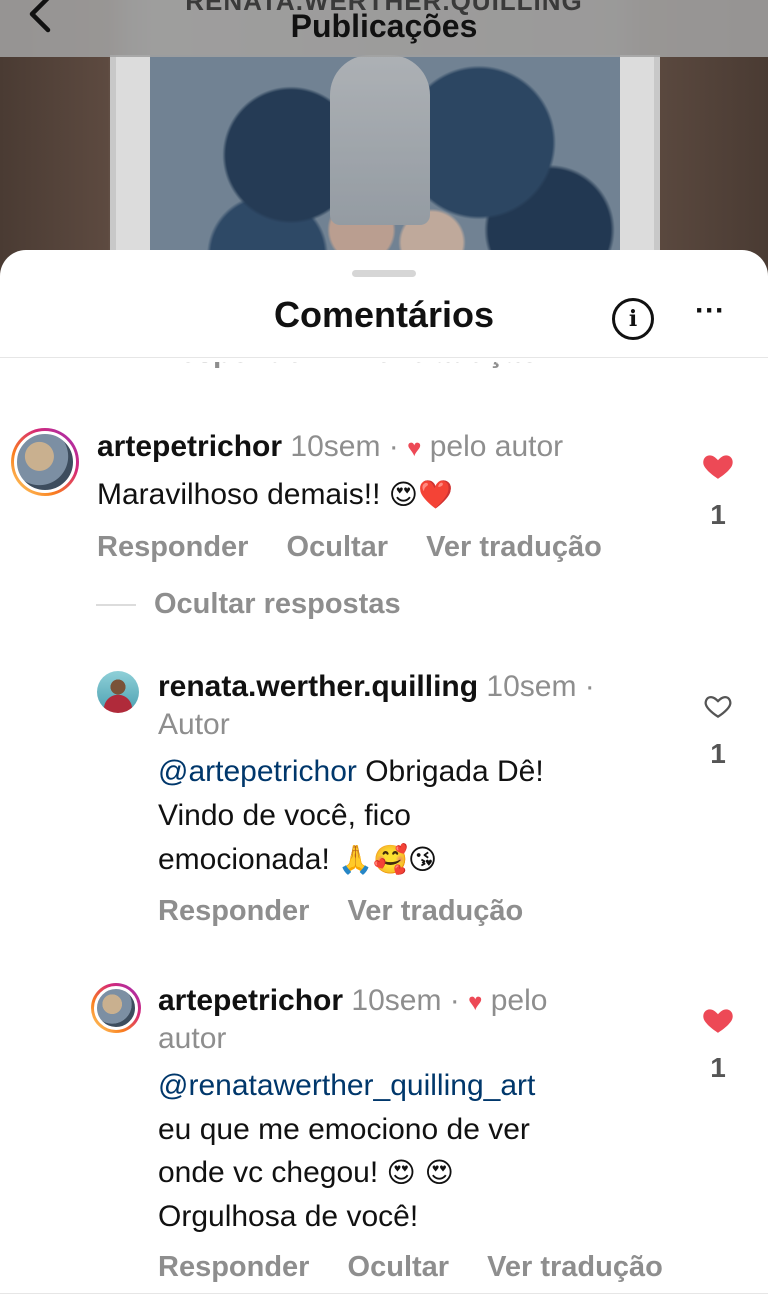 Image resolution: width=768 pixels, height=1313 pixels. I want to click on replies-divider, so click(116, 604).